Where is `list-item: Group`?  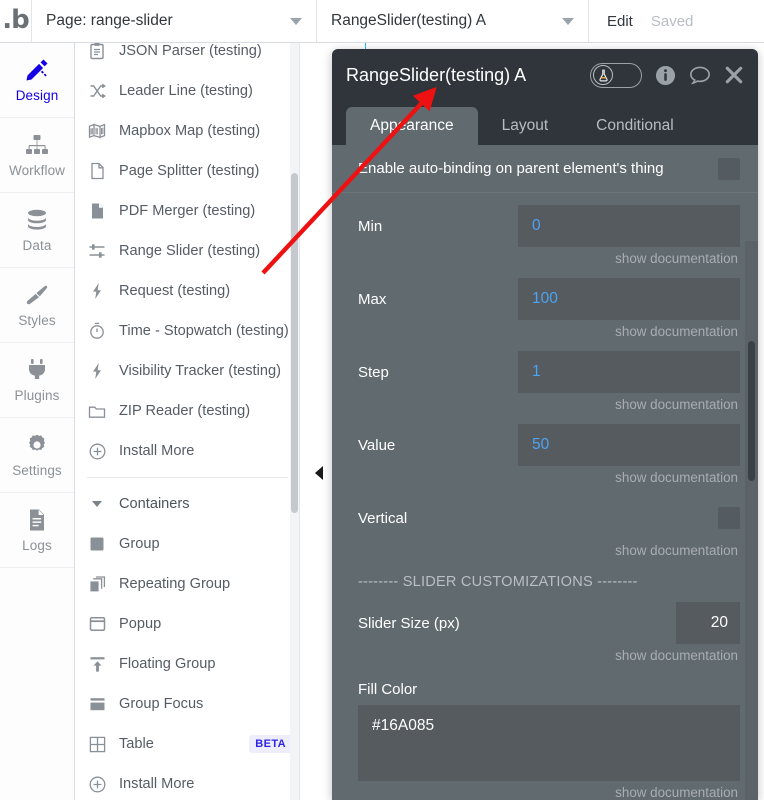 list-item: Group is located at coordinates (187, 544).